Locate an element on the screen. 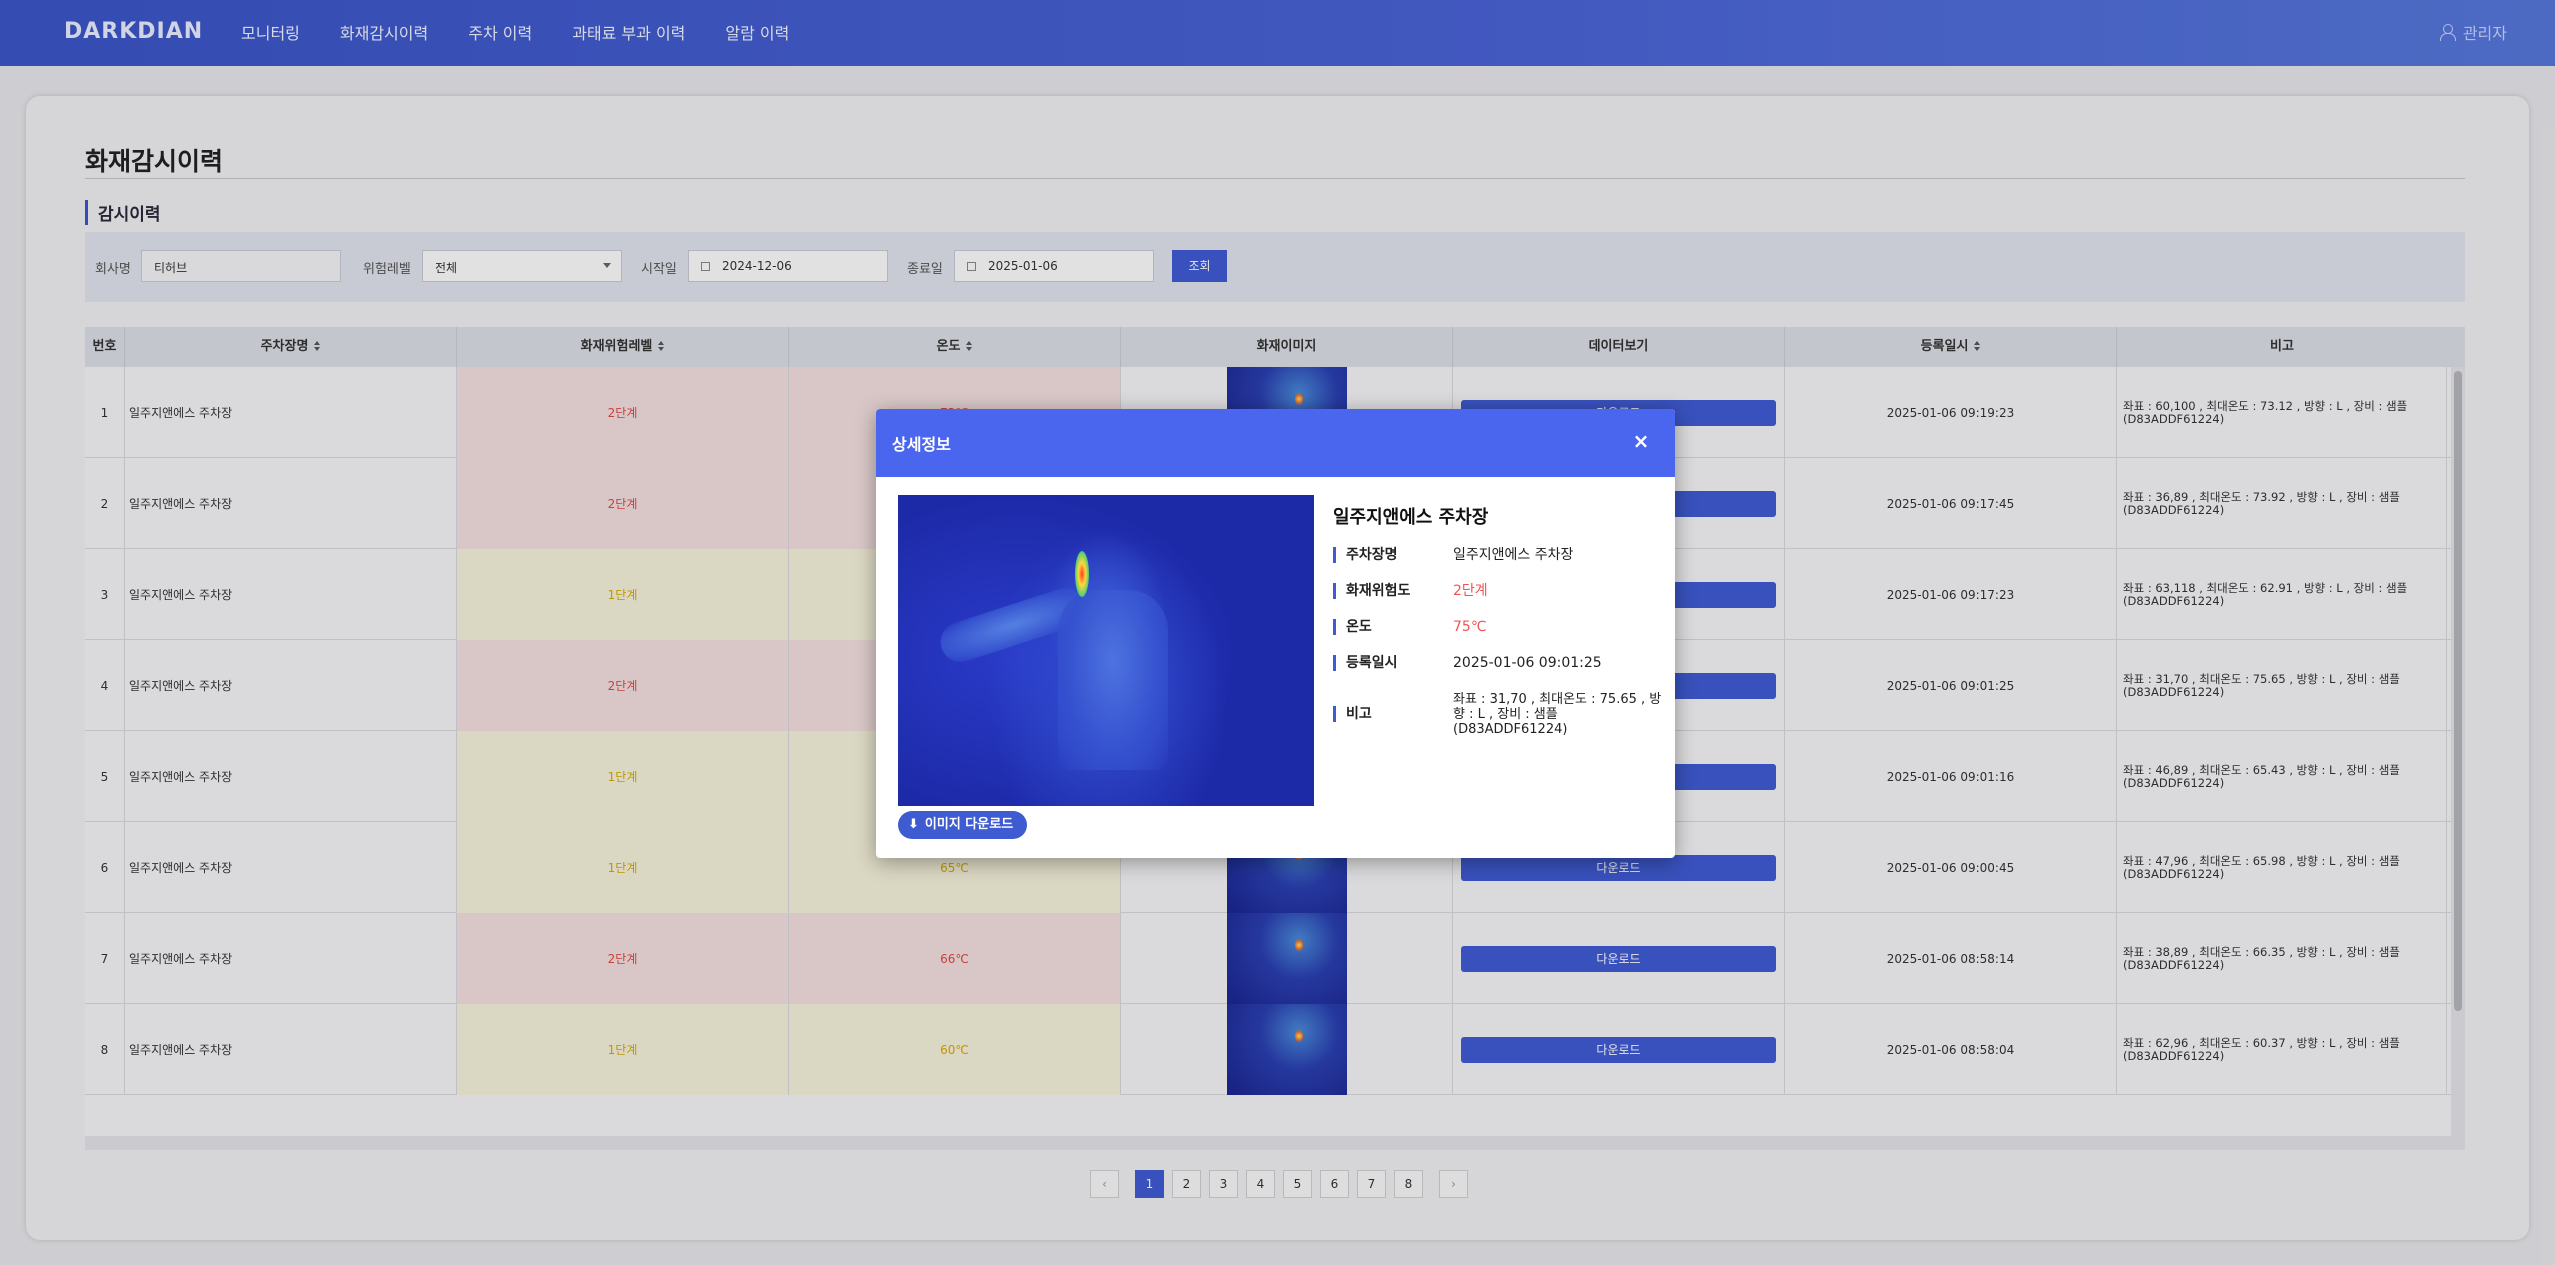 The image size is (2555, 1265). fire-hotspot is located at coordinates (1082, 574).